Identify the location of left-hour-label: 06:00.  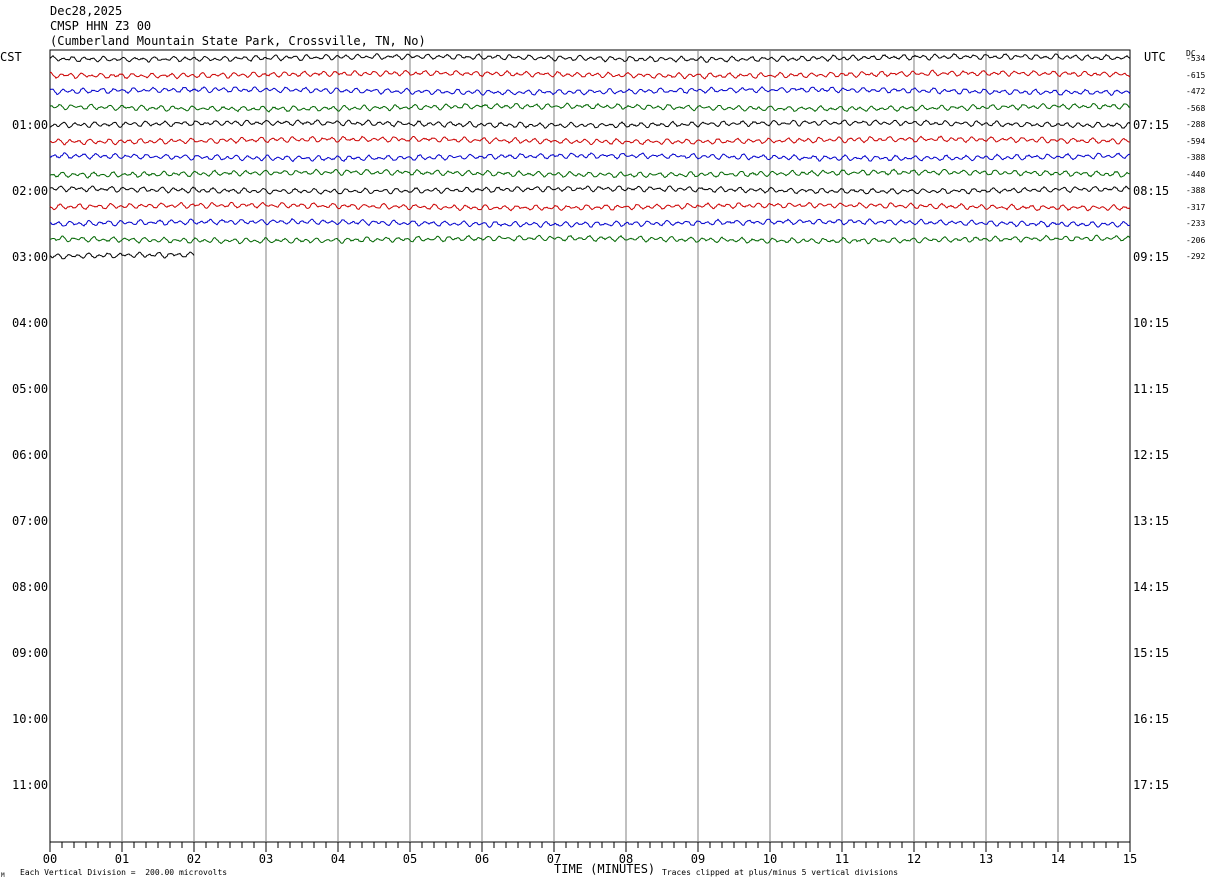
(30, 455).